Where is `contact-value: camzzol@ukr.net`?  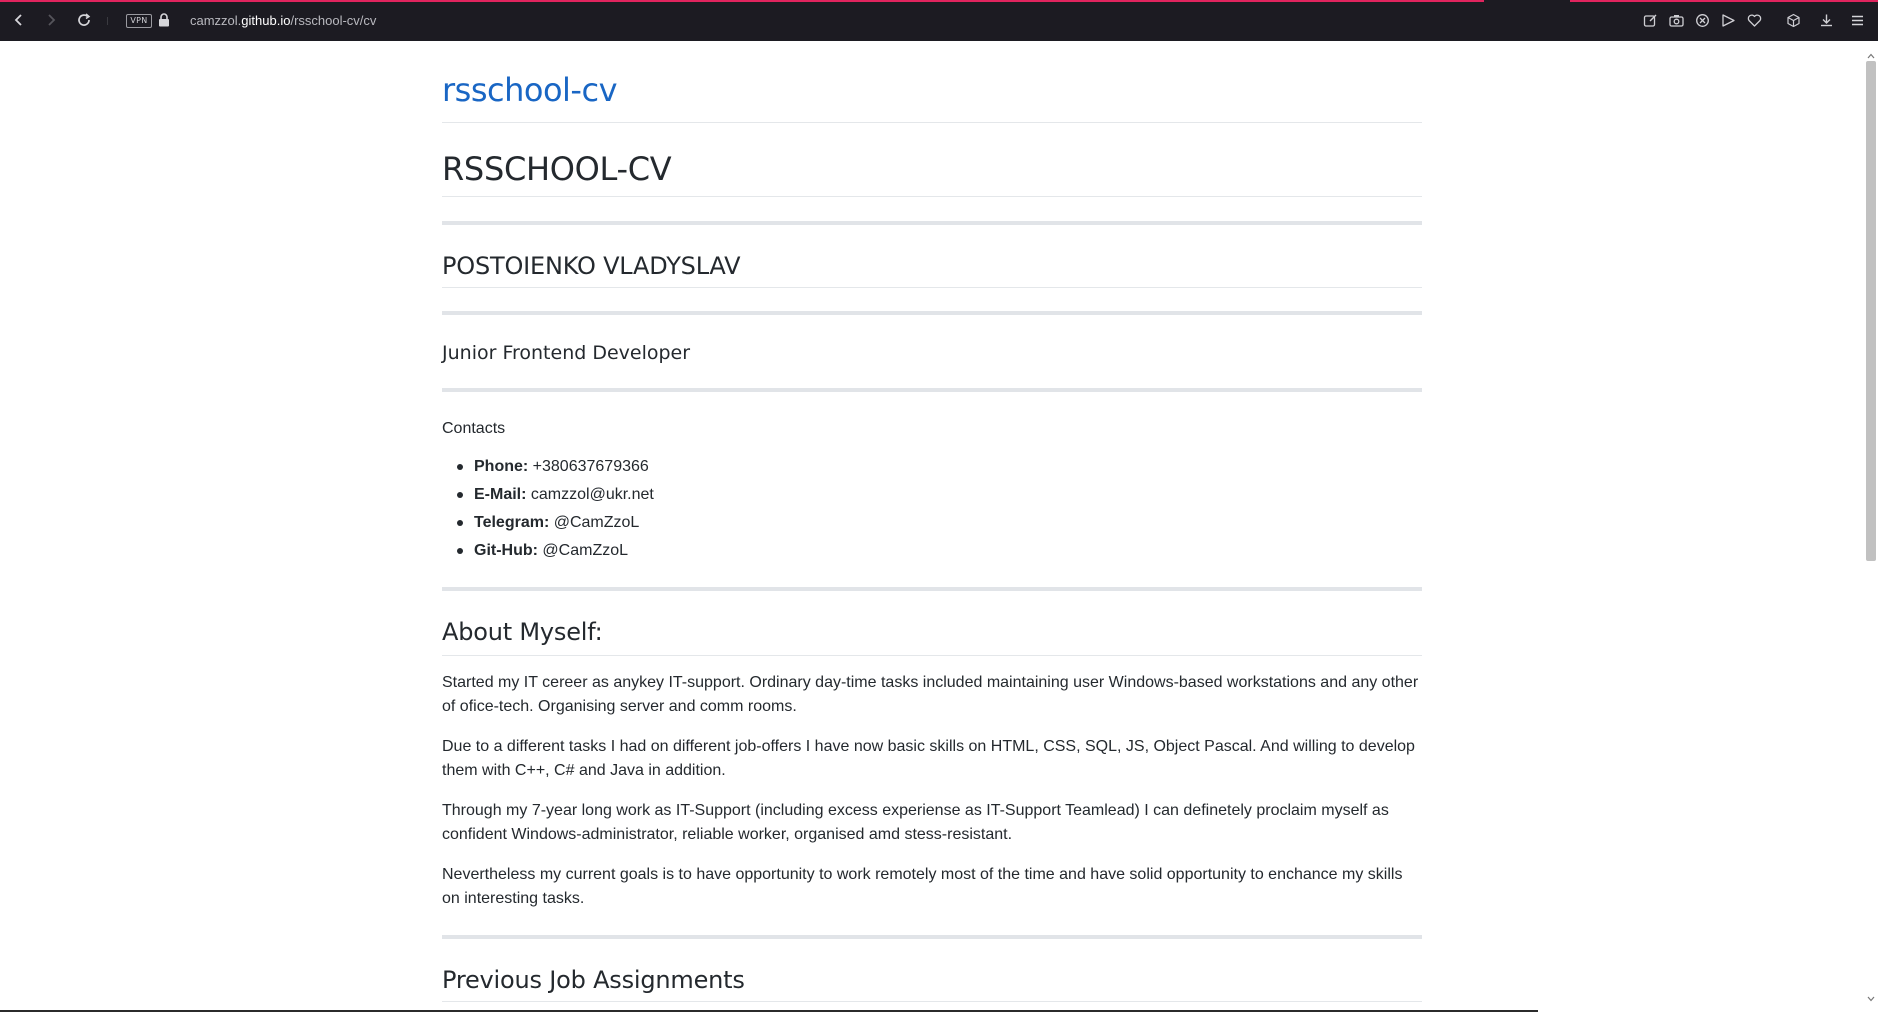
contact-value: camzzol@ukr.net is located at coordinates (590, 494).